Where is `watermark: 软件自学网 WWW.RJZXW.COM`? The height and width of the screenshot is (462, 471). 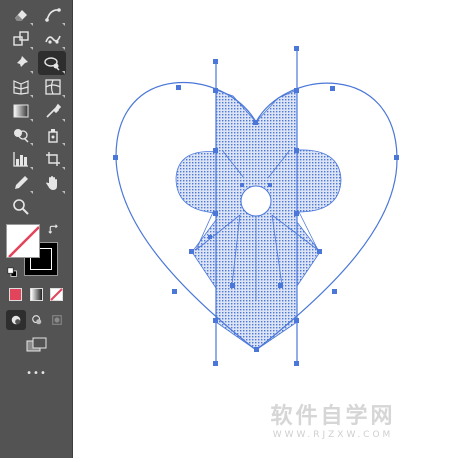
watermark: 软件自学网 WWW.RJZXW.COM is located at coordinates (333, 425).